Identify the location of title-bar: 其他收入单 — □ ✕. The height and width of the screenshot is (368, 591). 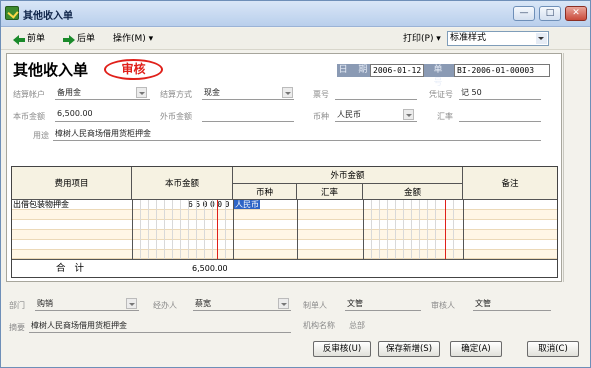
(295, 14).